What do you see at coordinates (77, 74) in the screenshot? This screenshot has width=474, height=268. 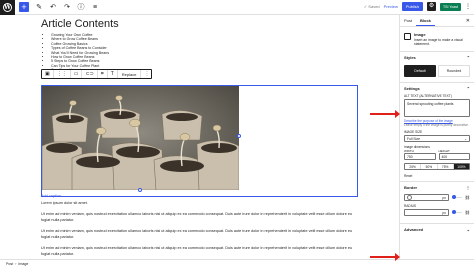 I see `align-icon: ▭` at bounding box center [77, 74].